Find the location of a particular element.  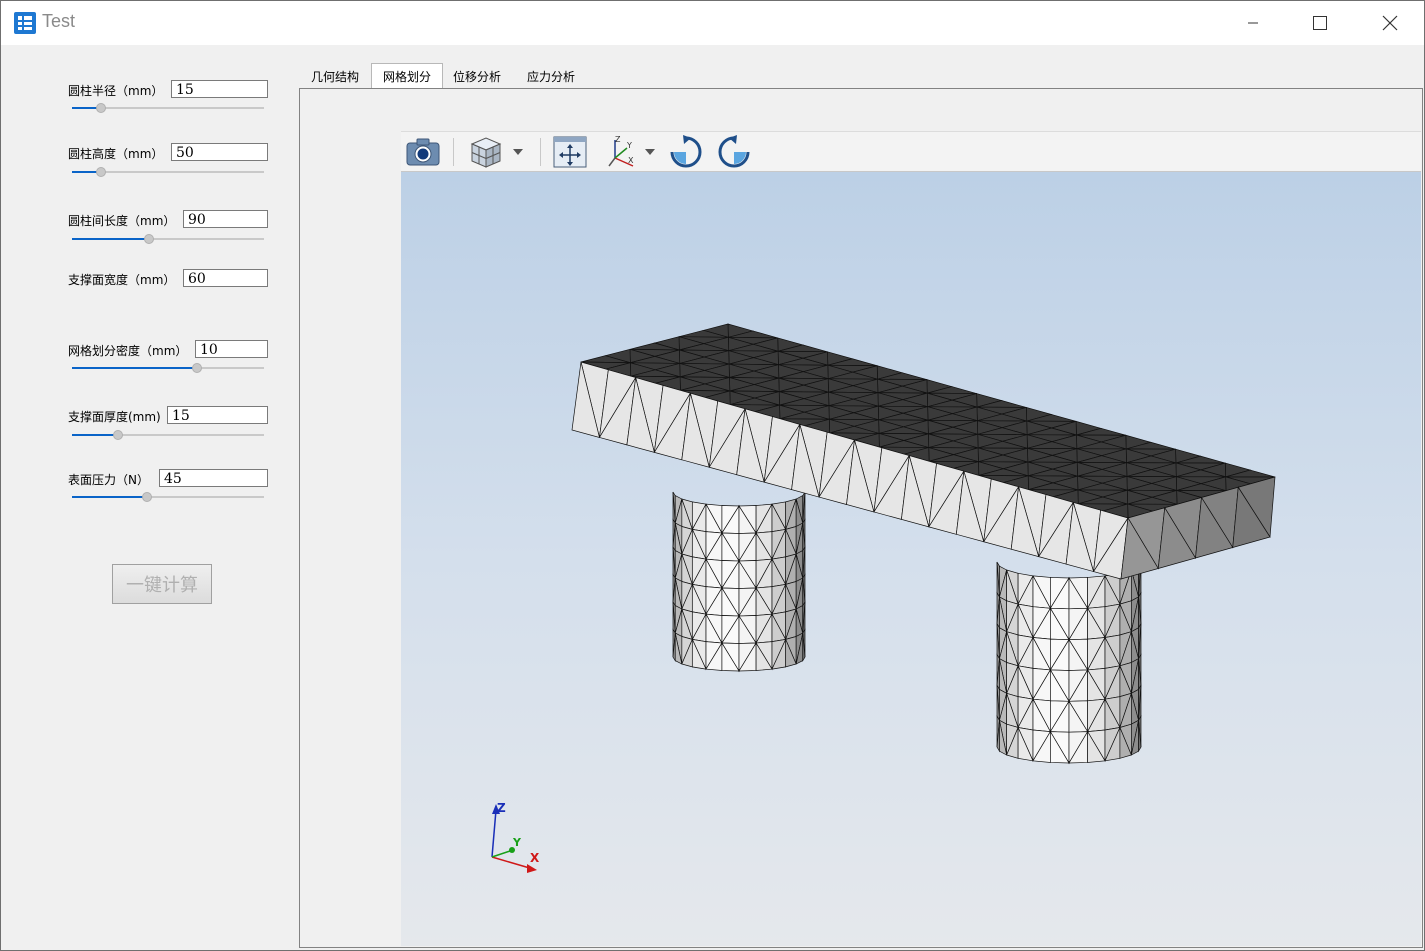

rotate-counterclockwise-button is located at coordinates (734, 152).